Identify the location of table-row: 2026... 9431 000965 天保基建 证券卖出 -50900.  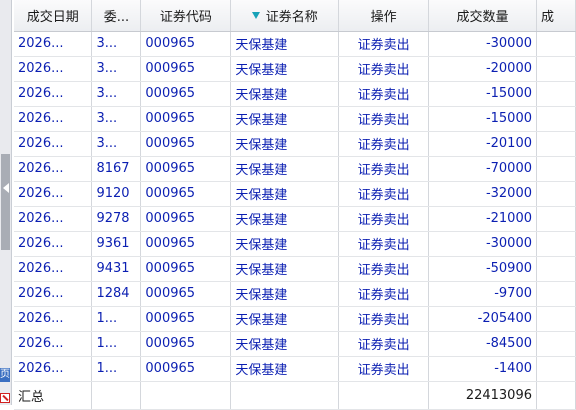
(295, 269).